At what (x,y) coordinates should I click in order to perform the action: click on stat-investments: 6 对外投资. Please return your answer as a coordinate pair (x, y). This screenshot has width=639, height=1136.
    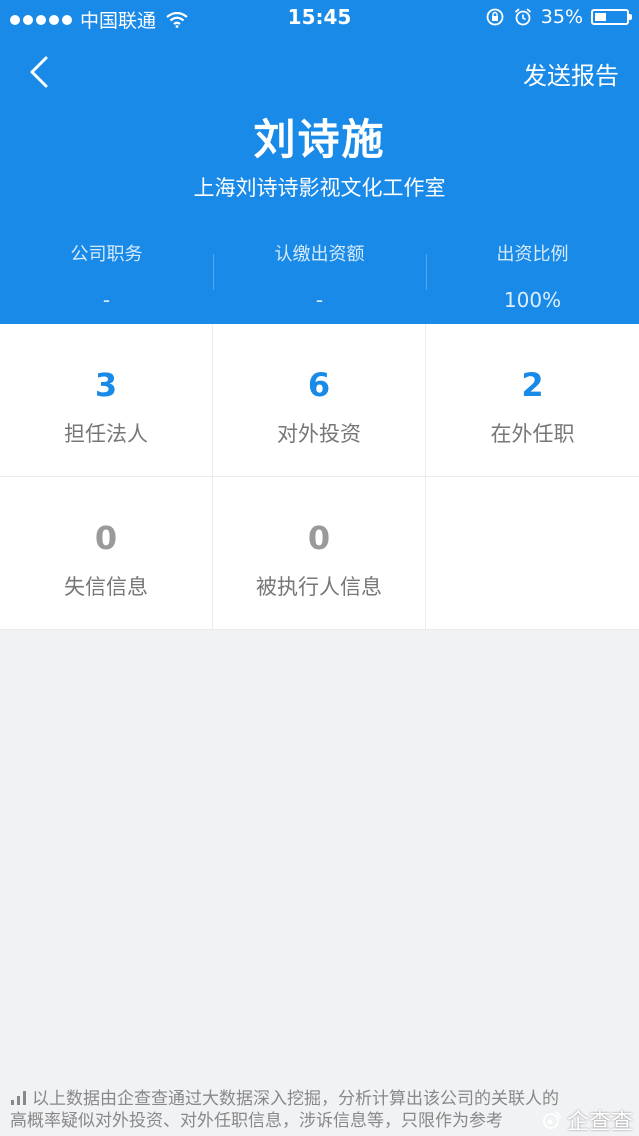
    Looking at the image, I should click on (319, 400).